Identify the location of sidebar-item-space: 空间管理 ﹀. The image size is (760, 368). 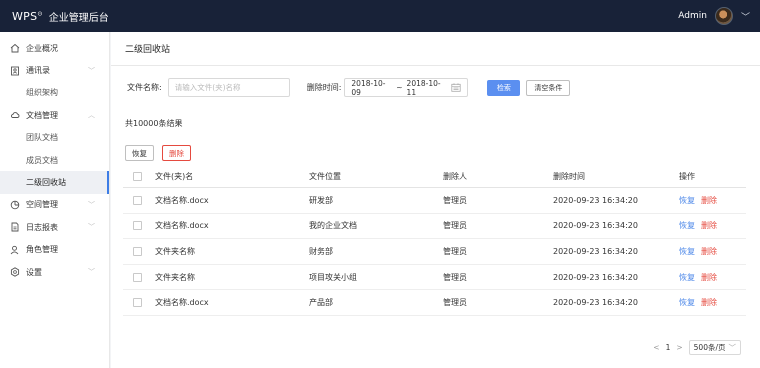
(54, 205).